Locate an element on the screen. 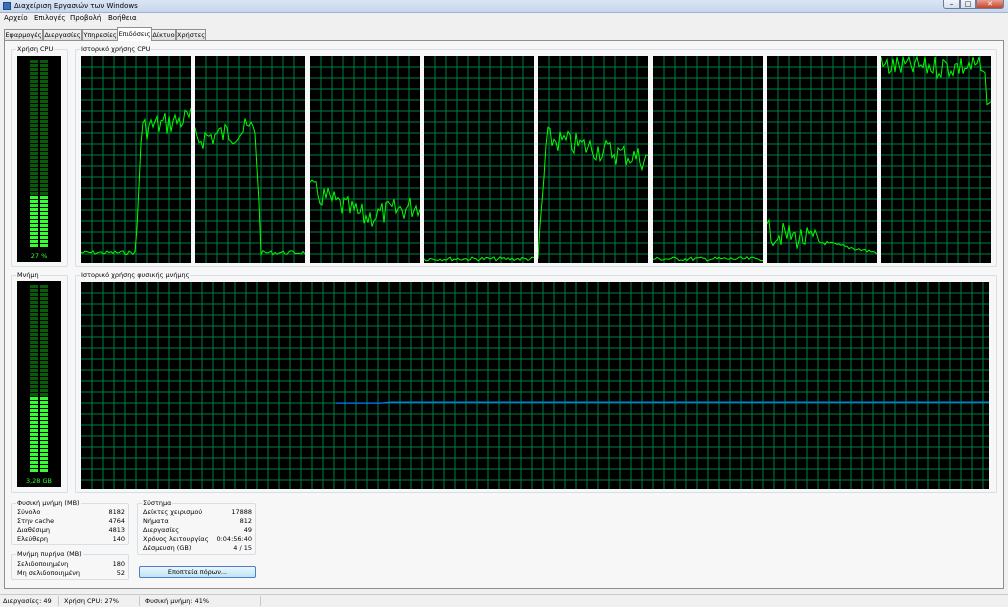  pm-row-total: Σύνολο 8182 is located at coordinates (71, 512).